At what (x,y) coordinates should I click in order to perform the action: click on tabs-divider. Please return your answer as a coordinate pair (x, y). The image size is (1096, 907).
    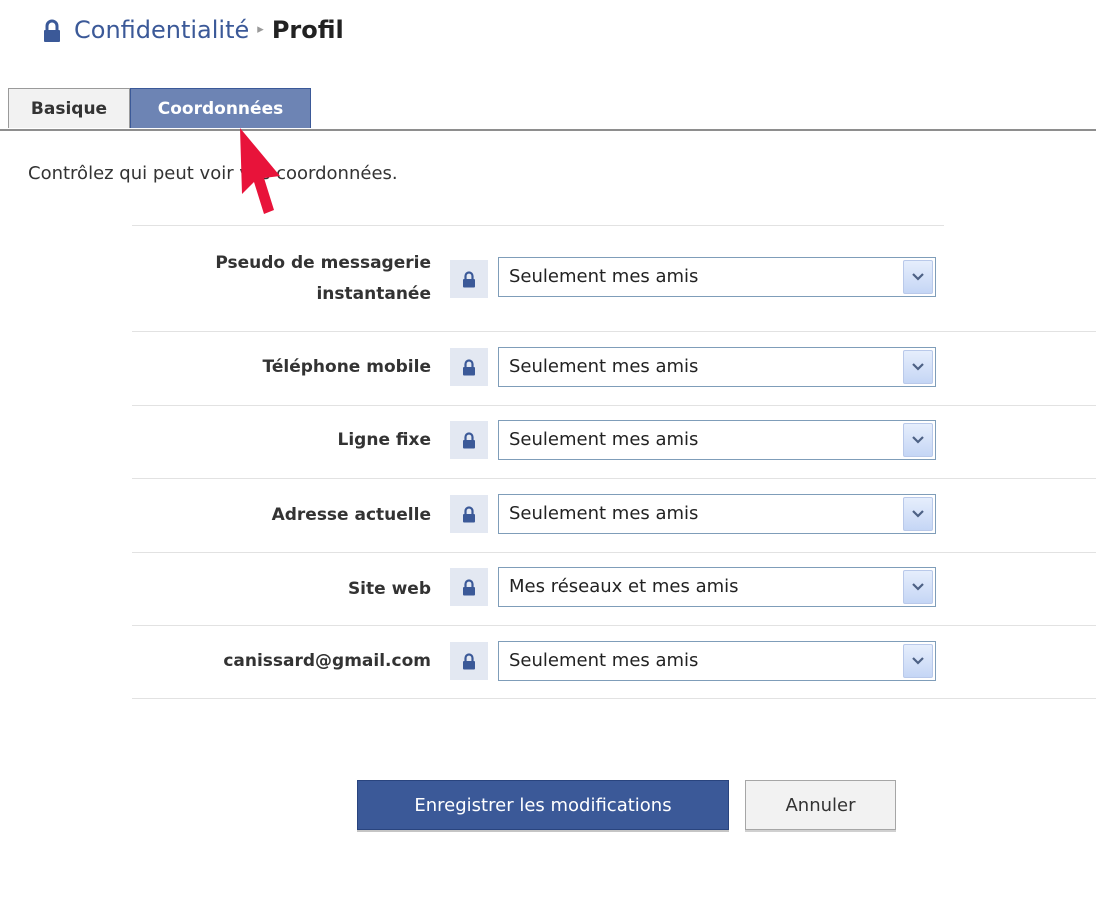
    Looking at the image, I should click on (548, 130).